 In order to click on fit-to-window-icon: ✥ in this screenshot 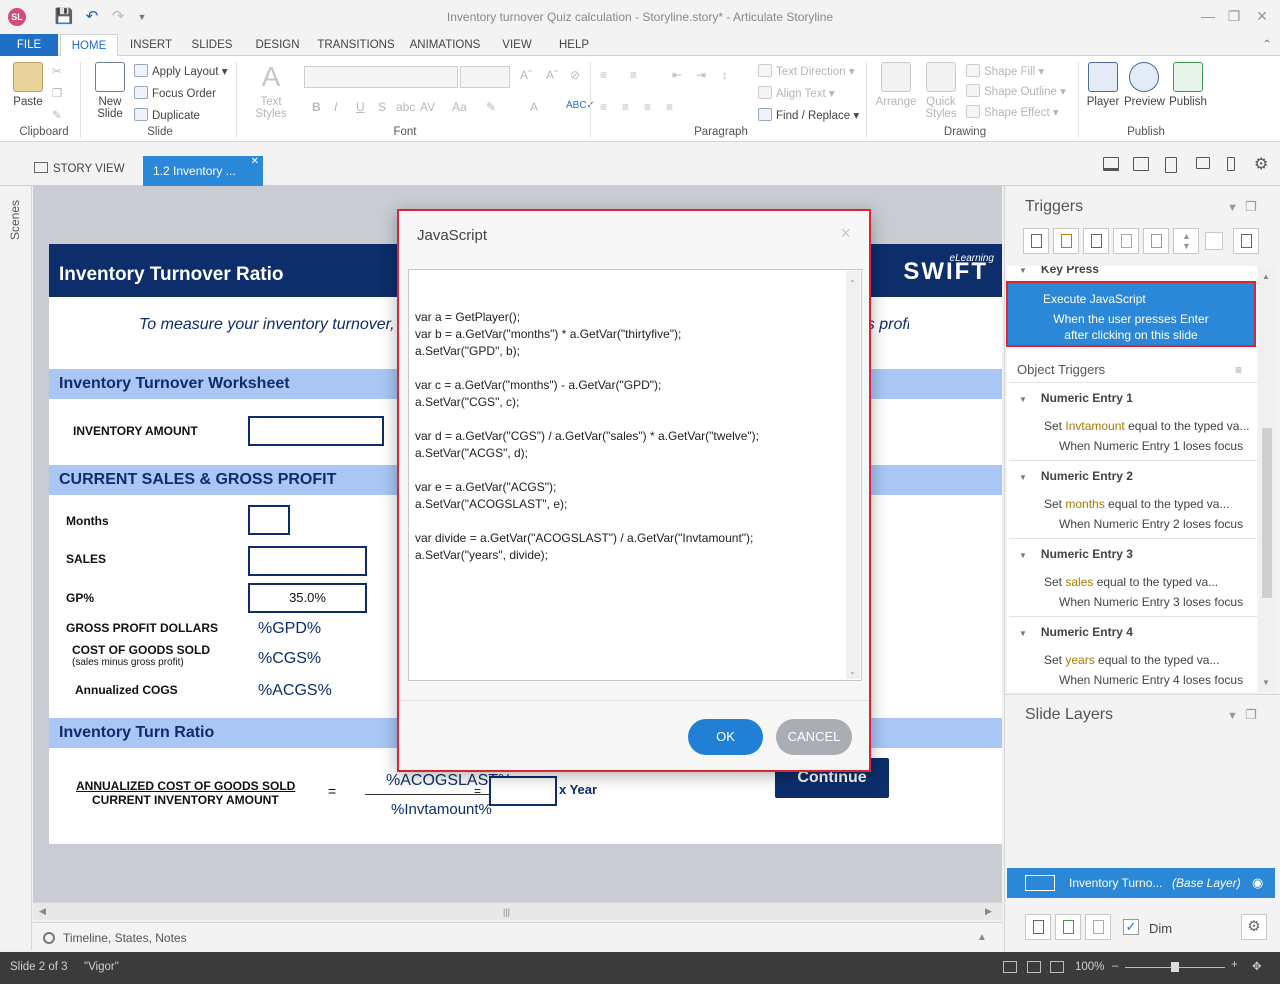, I will do `click(1257, 966)`.